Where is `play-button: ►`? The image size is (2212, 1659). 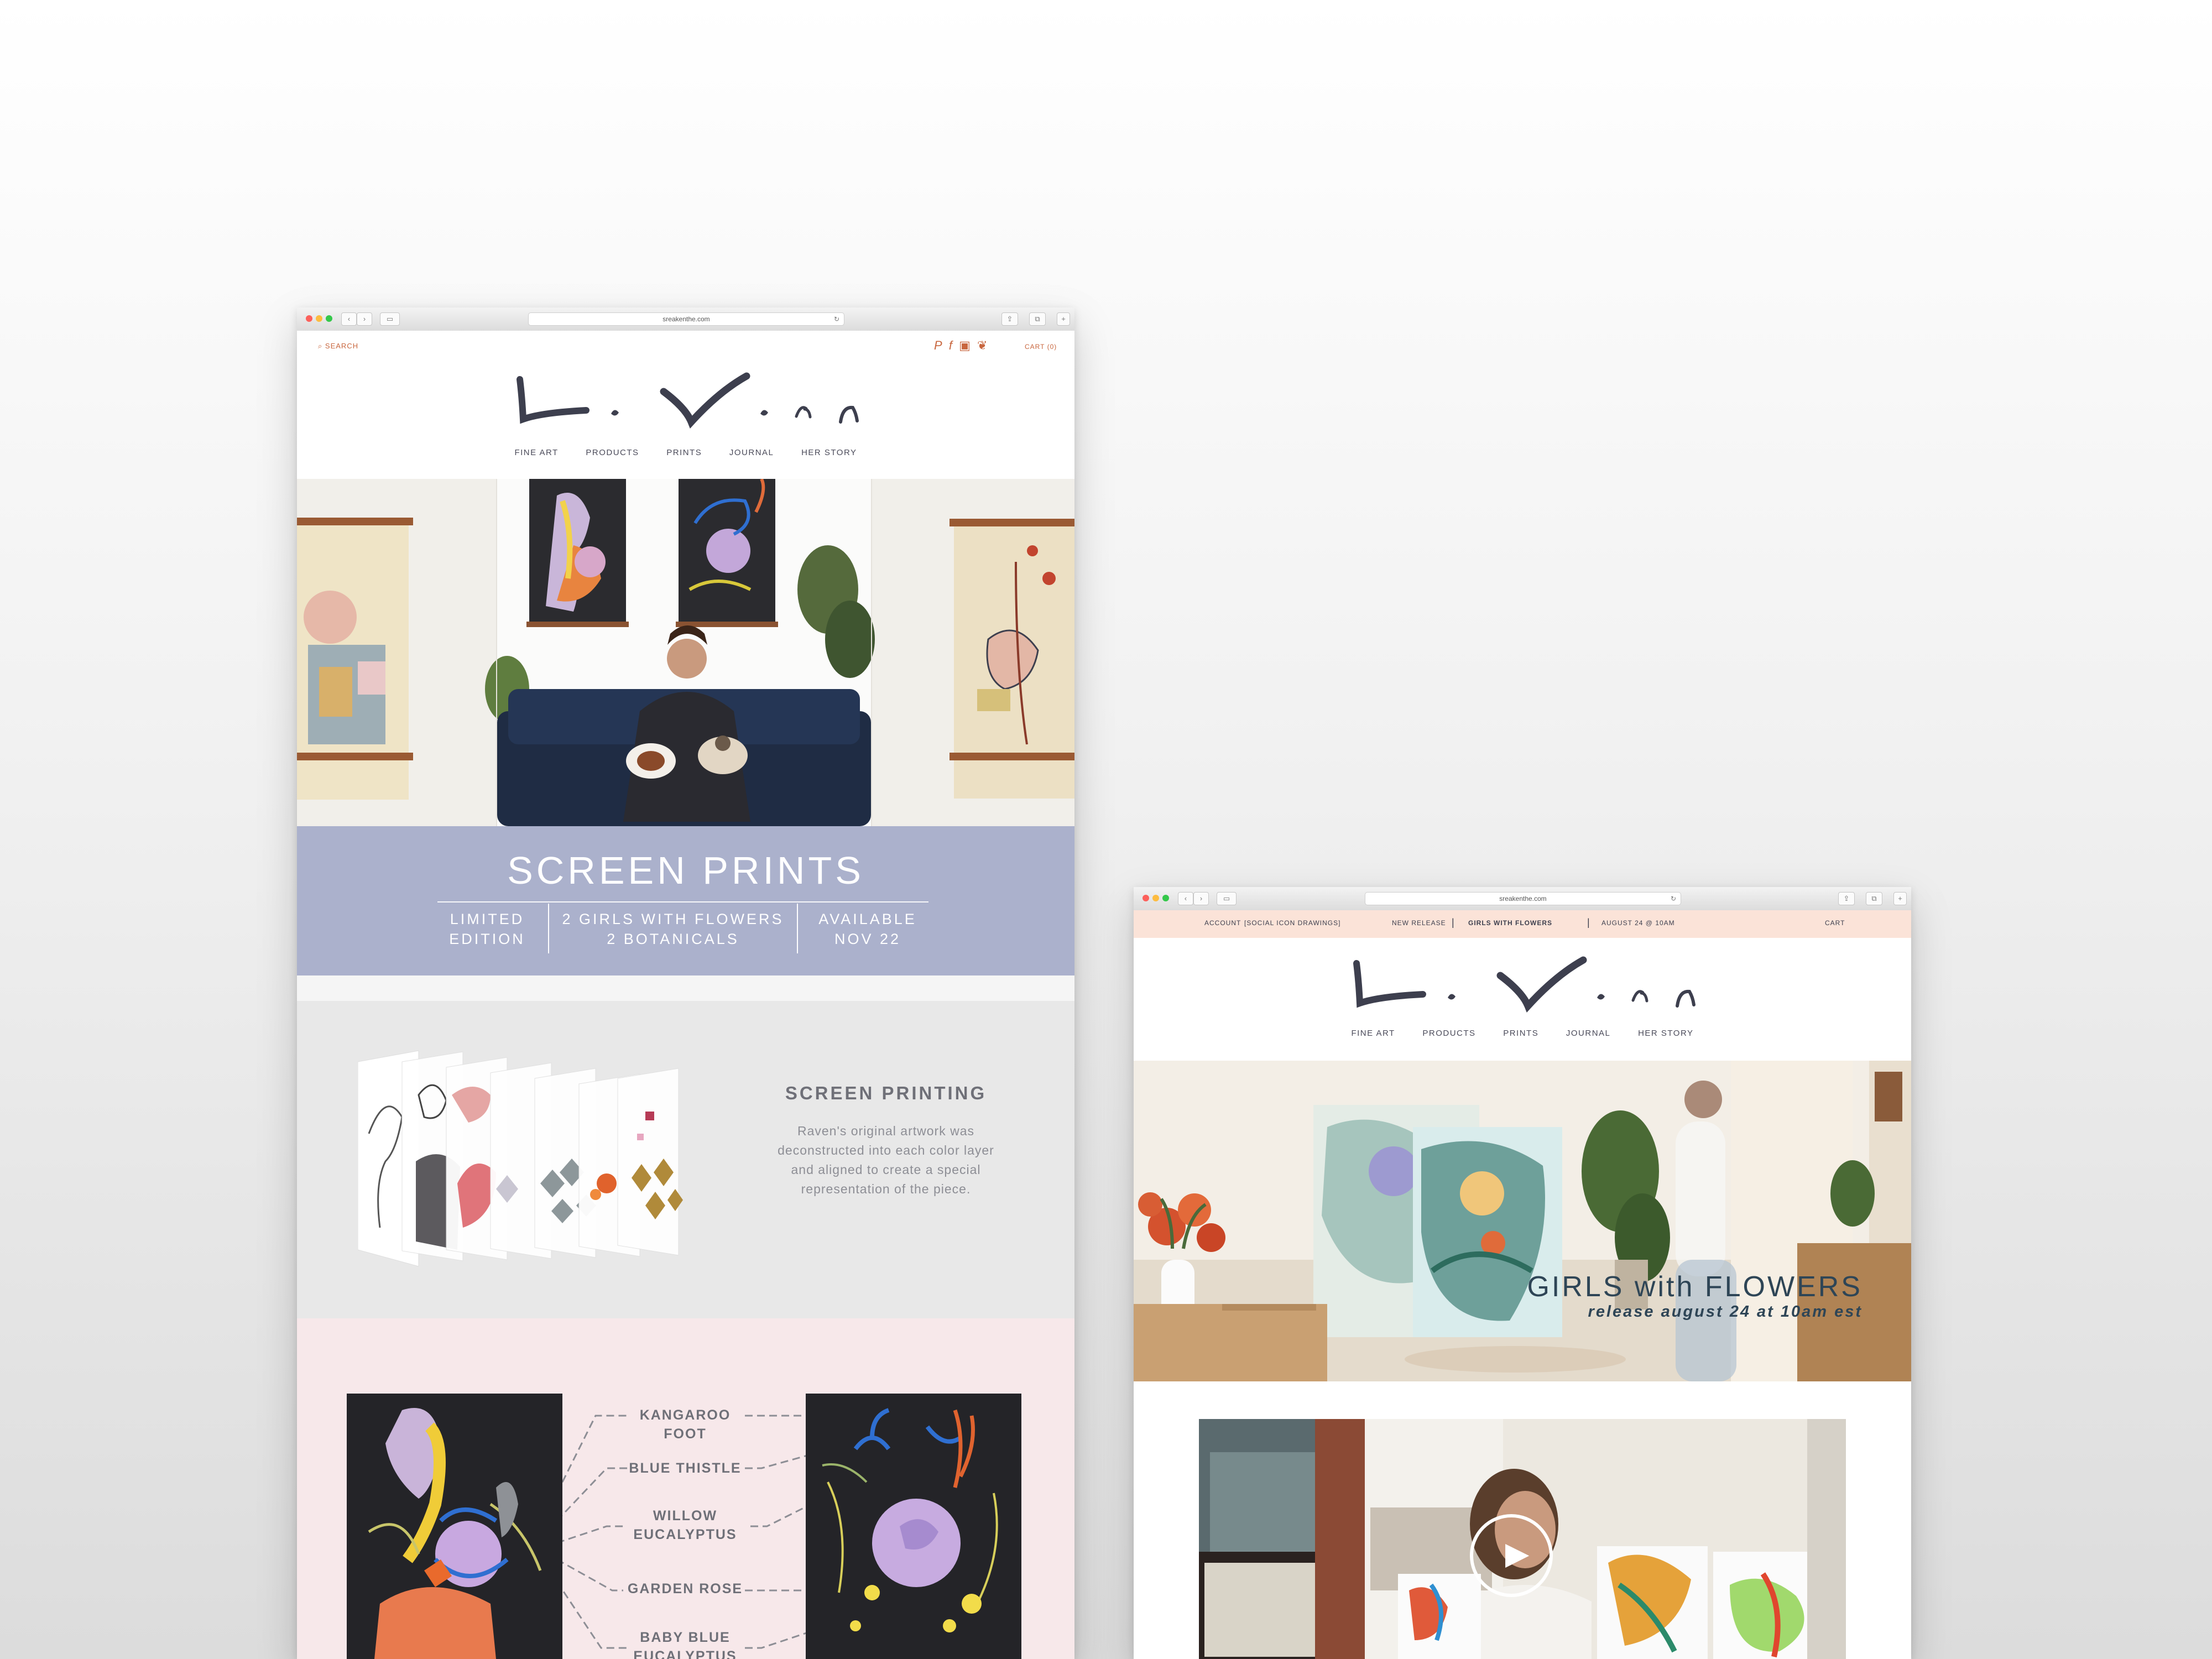
play-button: ► is located at coordinates (1511, 1556).